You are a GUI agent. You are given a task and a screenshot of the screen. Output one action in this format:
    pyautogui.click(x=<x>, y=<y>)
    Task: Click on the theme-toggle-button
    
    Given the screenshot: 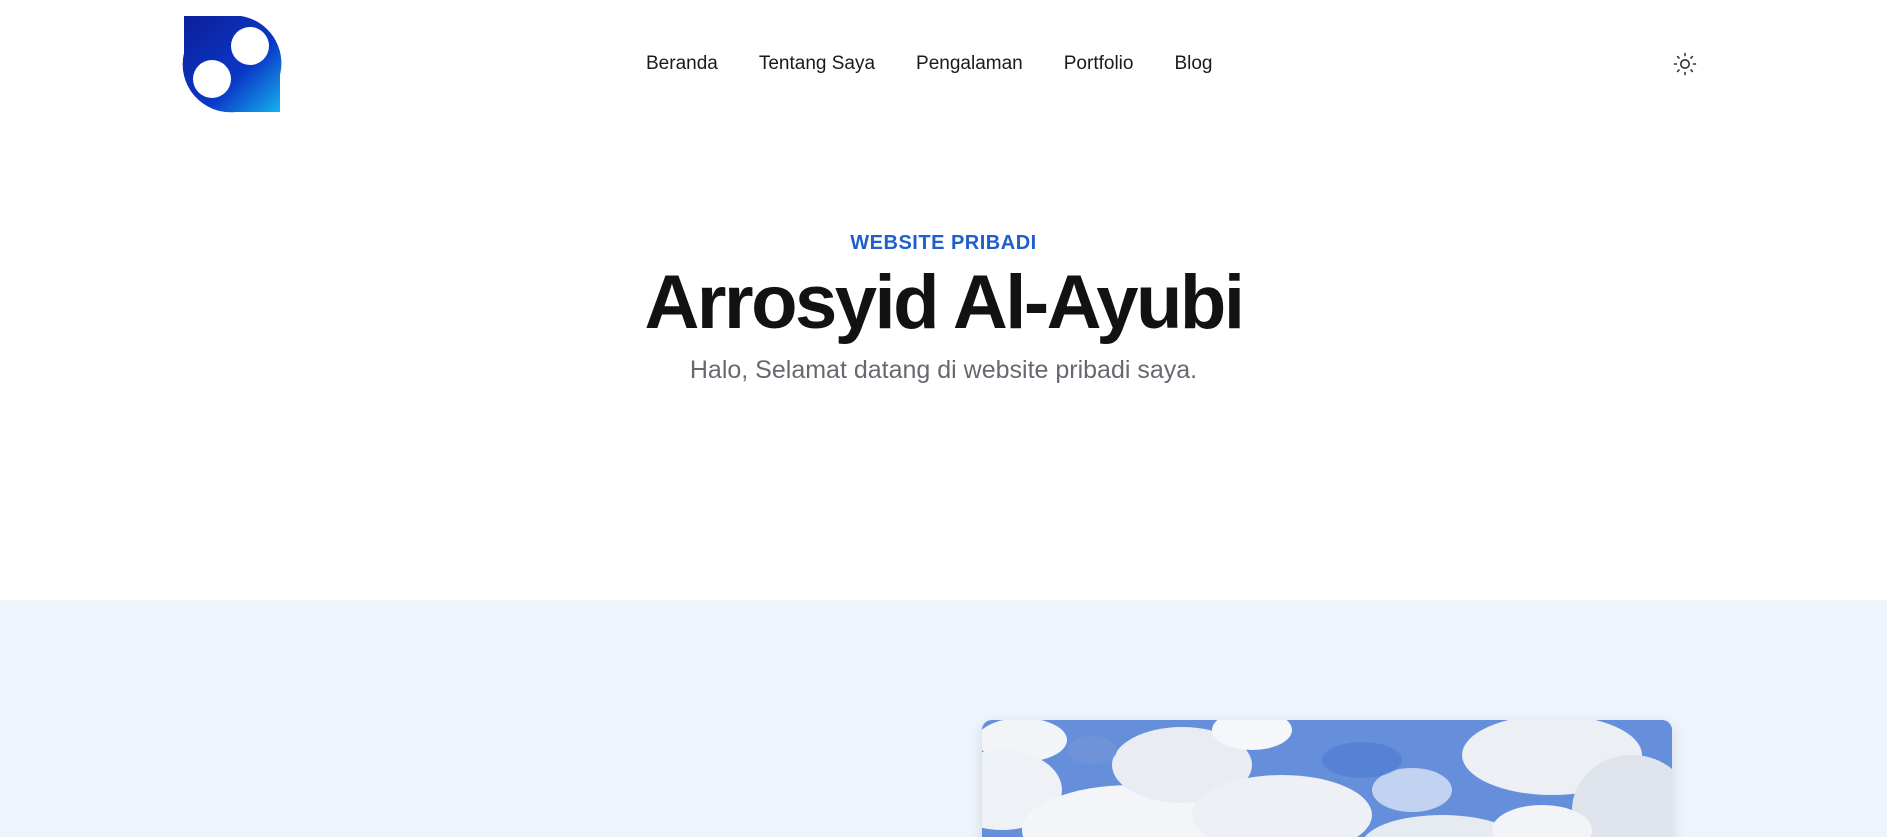 What is the action you would take?
    pyautogui.click(x=1685, y=64)
    